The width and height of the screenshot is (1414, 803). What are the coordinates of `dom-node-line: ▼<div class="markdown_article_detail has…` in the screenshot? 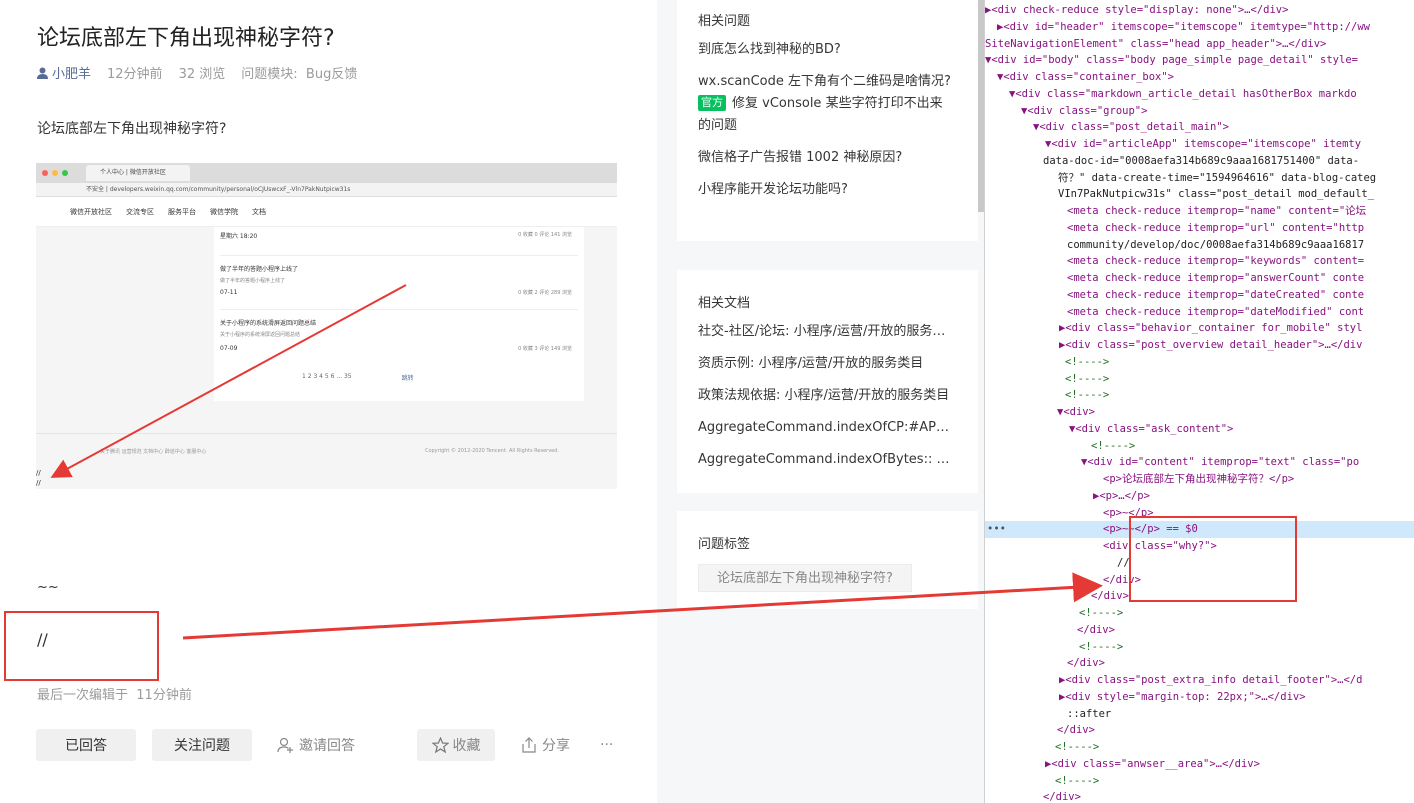 It's located at (1199, 94).